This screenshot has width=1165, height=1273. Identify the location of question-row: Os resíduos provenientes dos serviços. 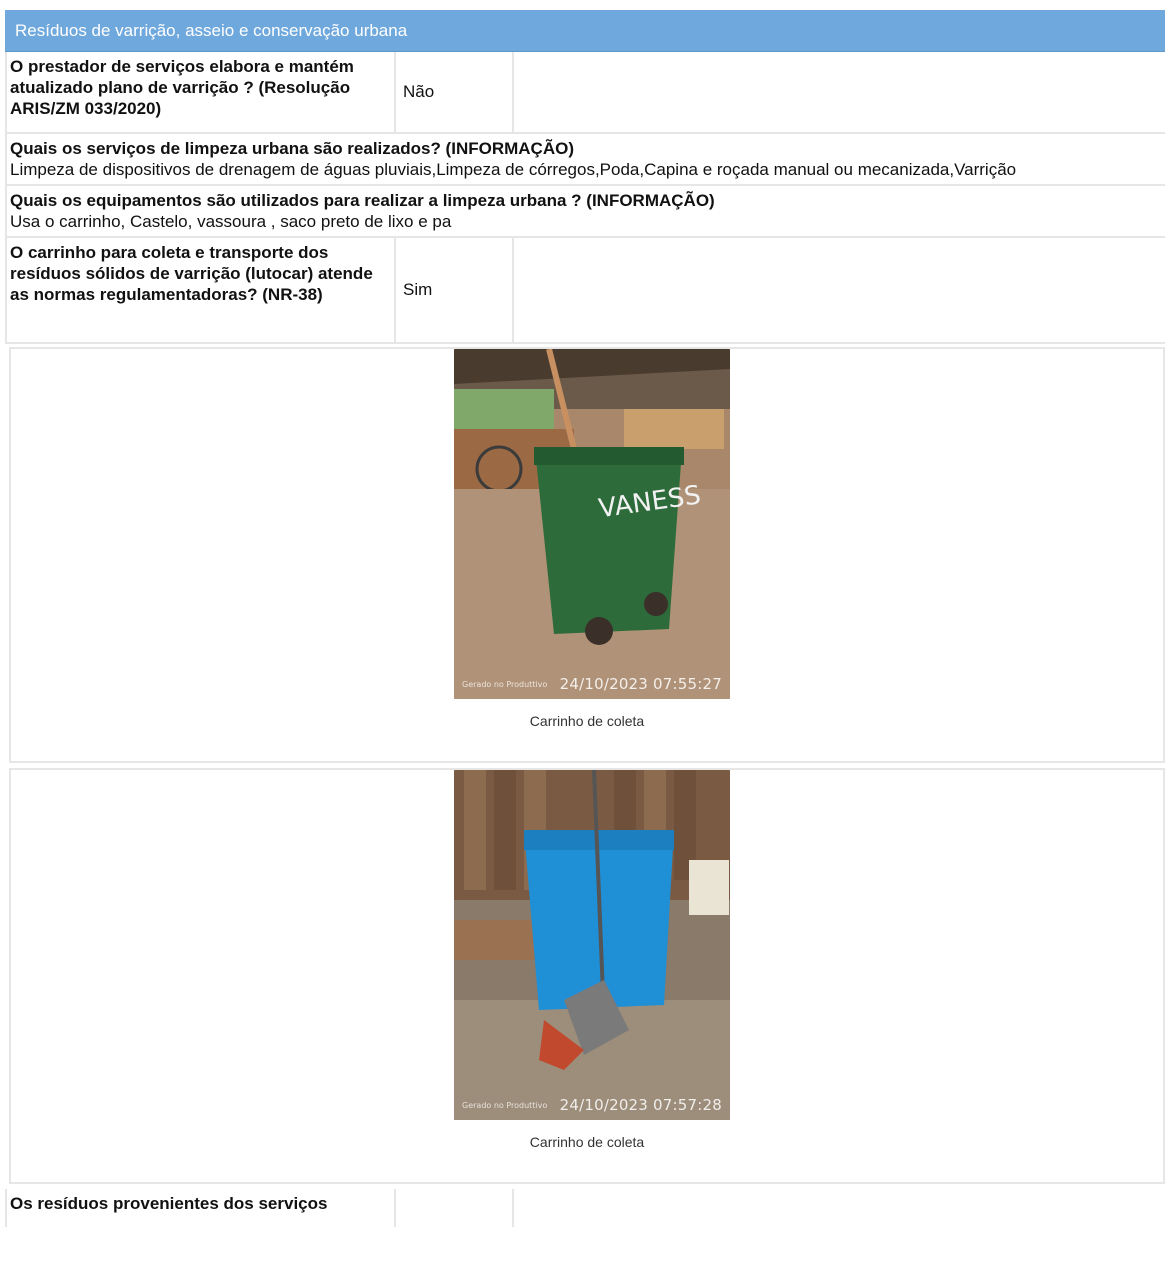
(585, 1208).